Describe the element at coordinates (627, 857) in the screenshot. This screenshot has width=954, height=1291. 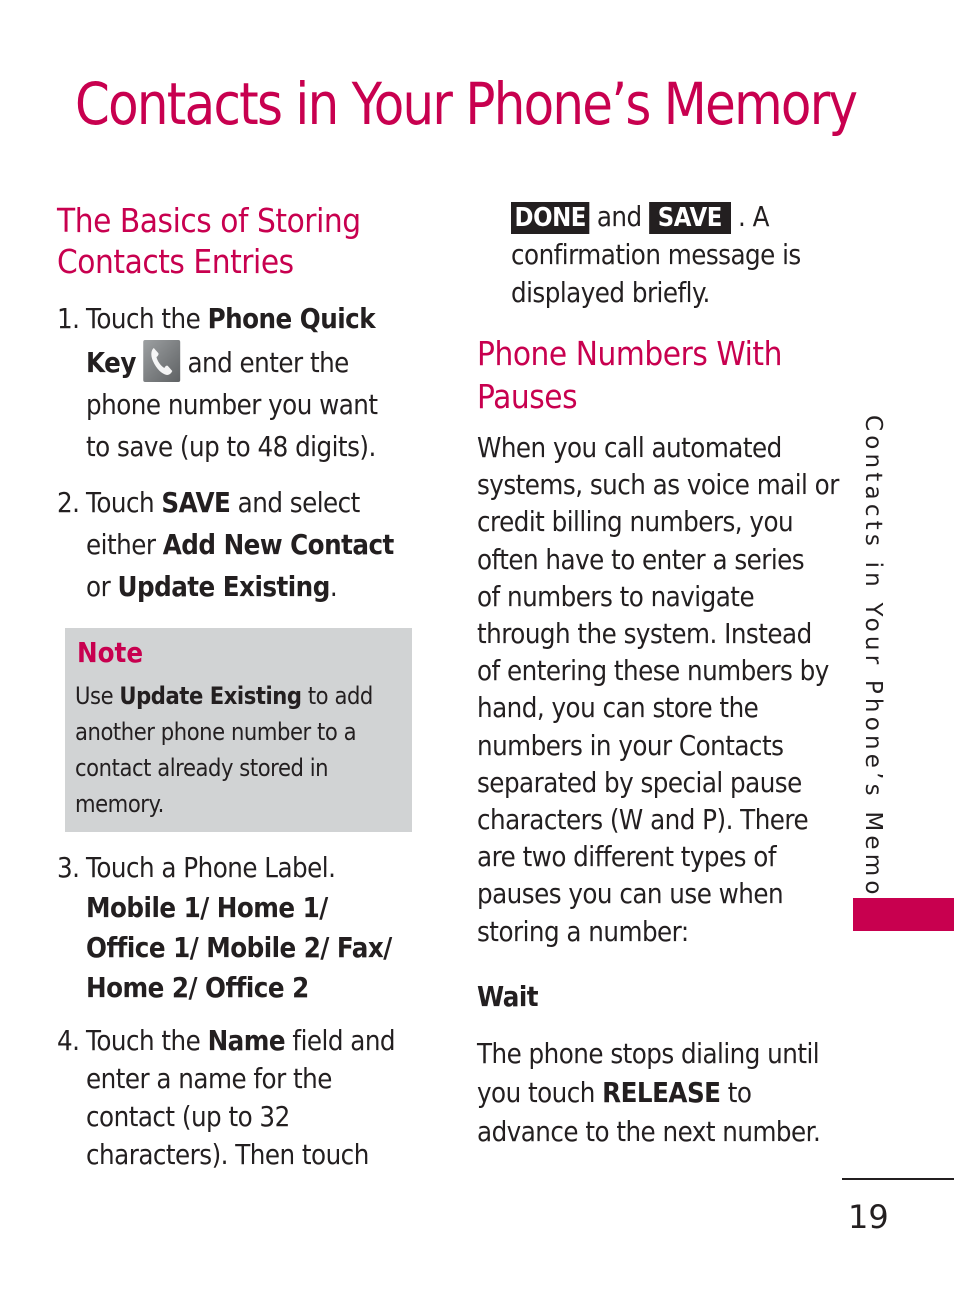
I see `paragraph-line: are two different types of` at that location.